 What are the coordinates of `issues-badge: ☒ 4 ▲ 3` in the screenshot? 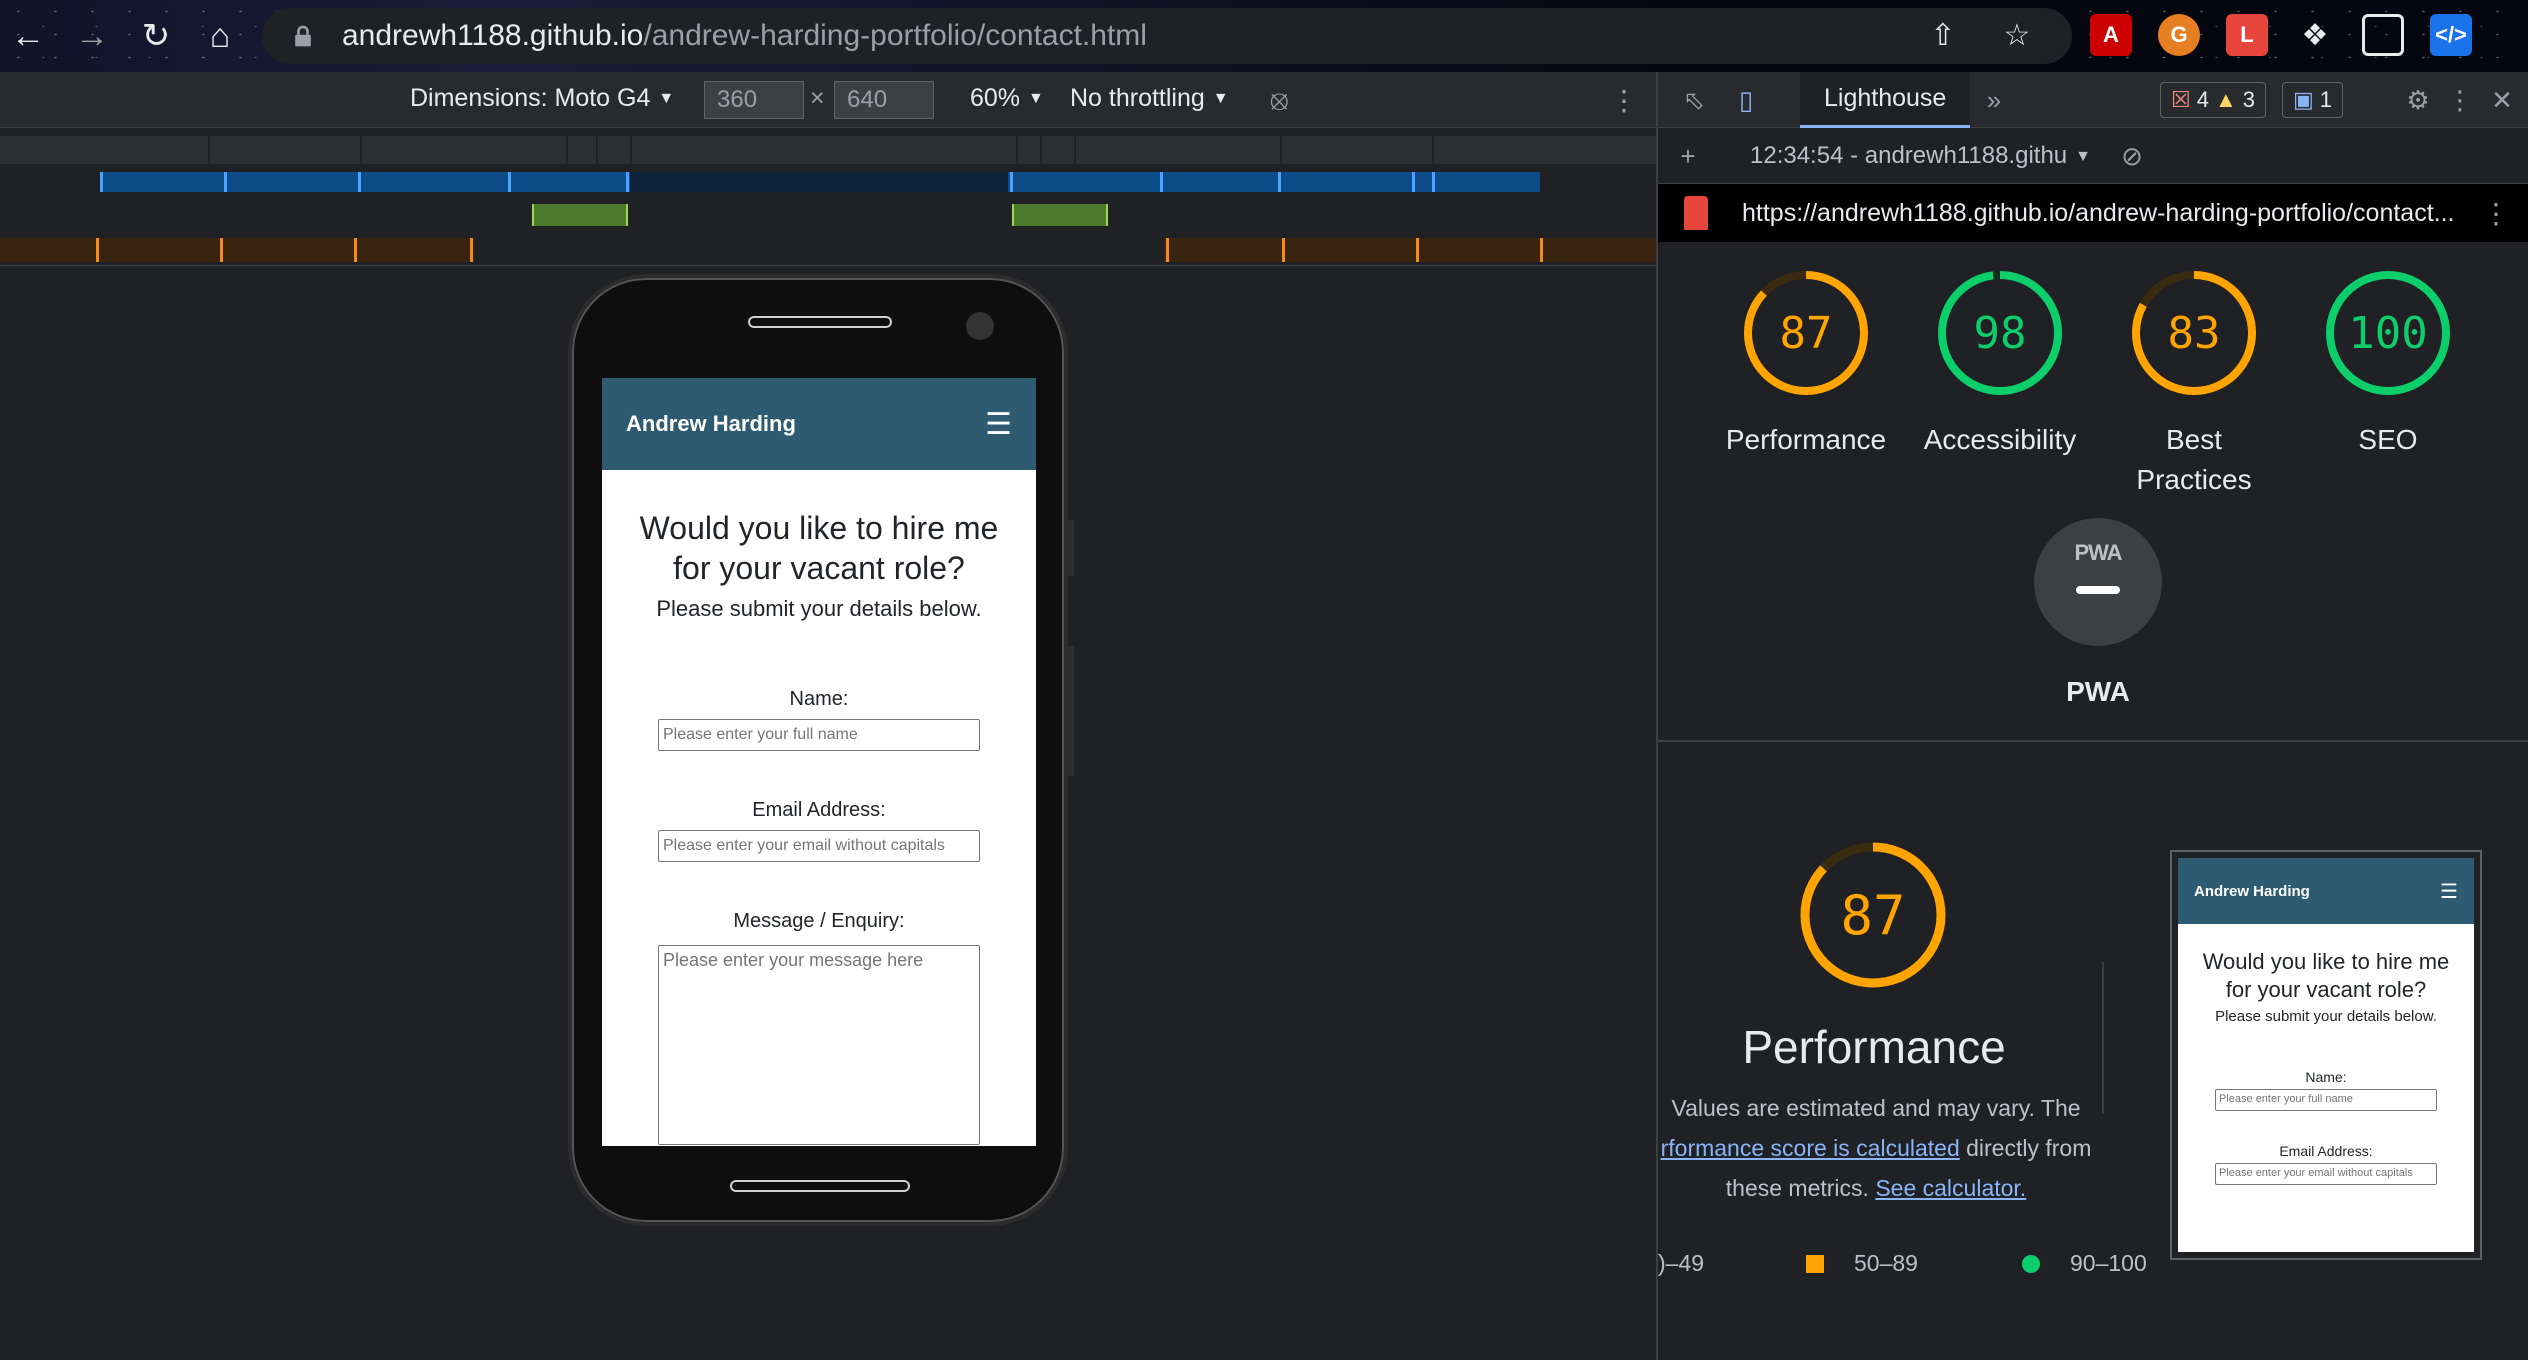 It's located at (2213, 100).